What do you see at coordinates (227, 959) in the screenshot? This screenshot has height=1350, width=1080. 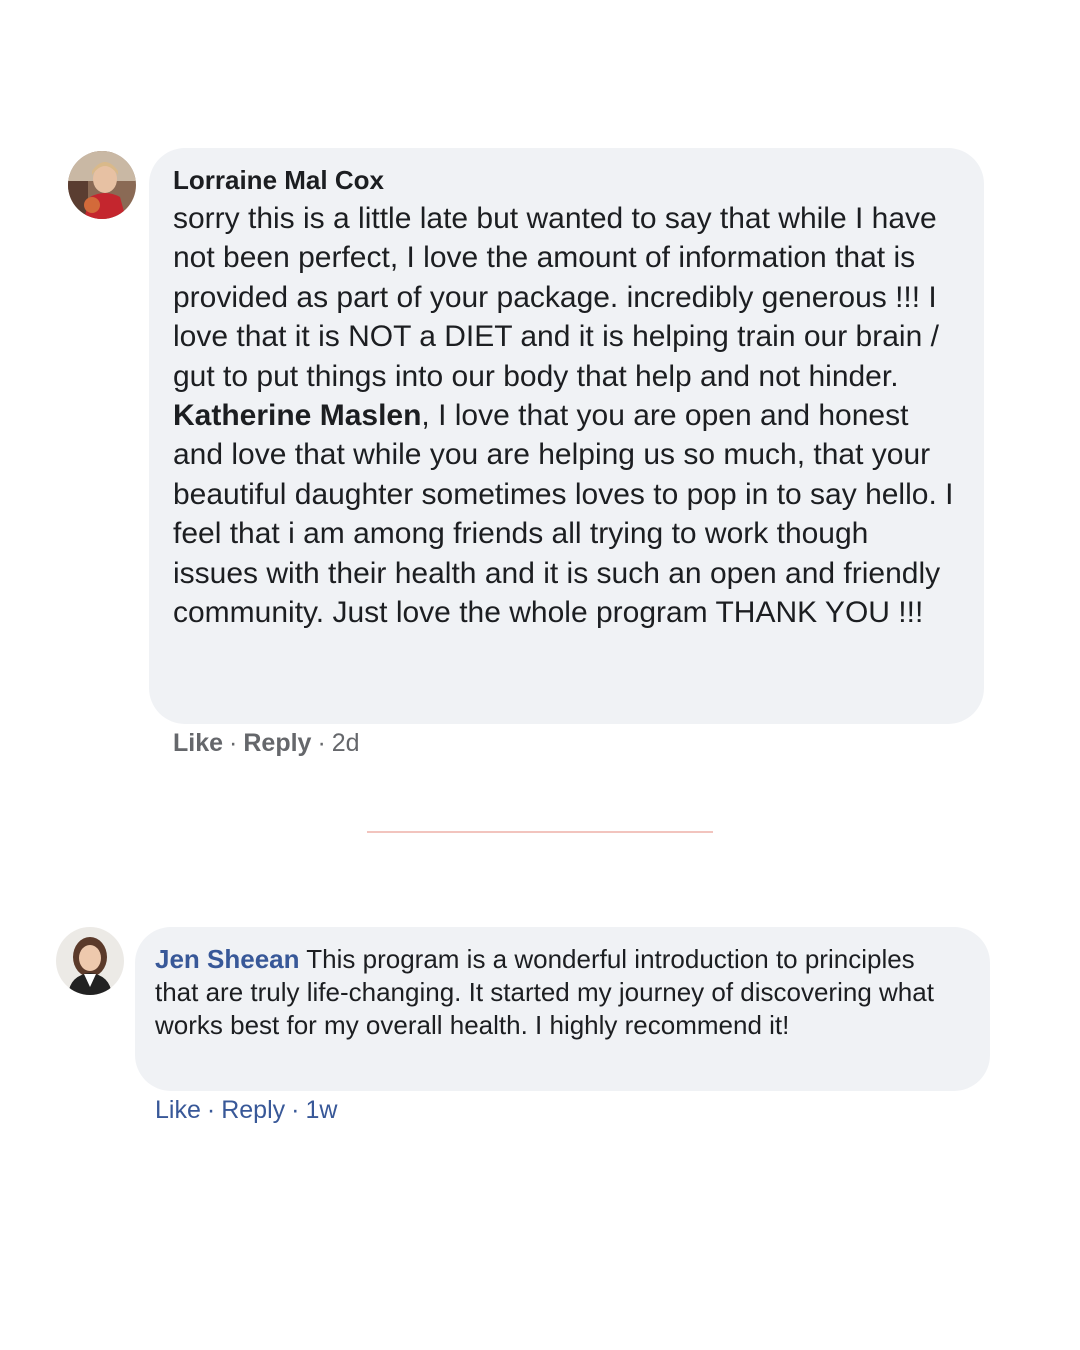 I see `comment-author: Jen Sheean` at bounding box center [227, 959].